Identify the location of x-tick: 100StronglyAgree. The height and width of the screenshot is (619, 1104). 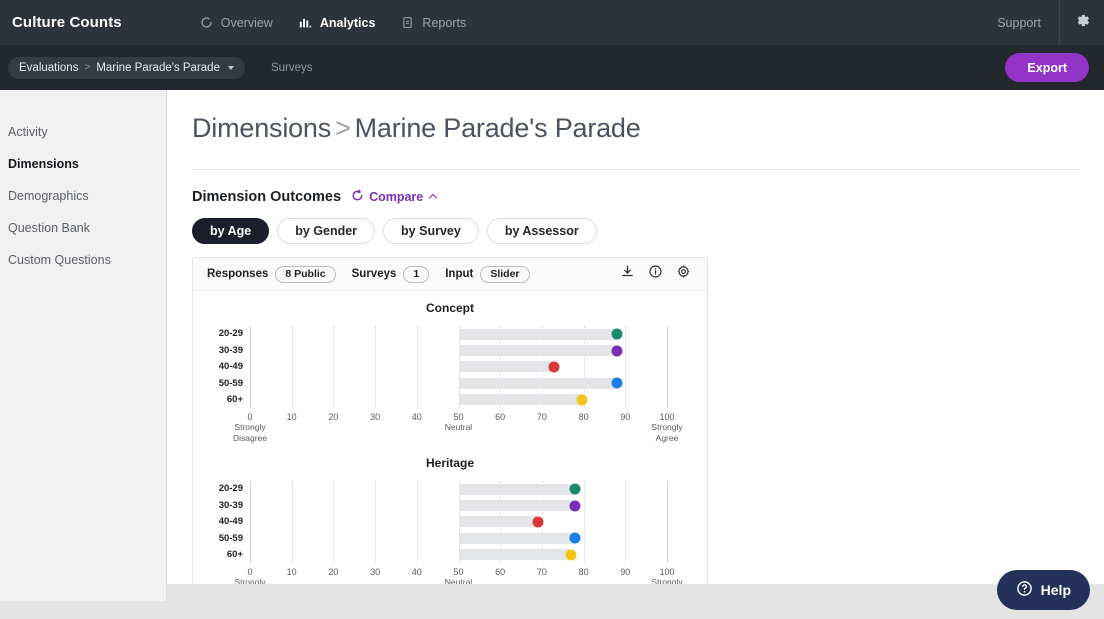
(666, 427).